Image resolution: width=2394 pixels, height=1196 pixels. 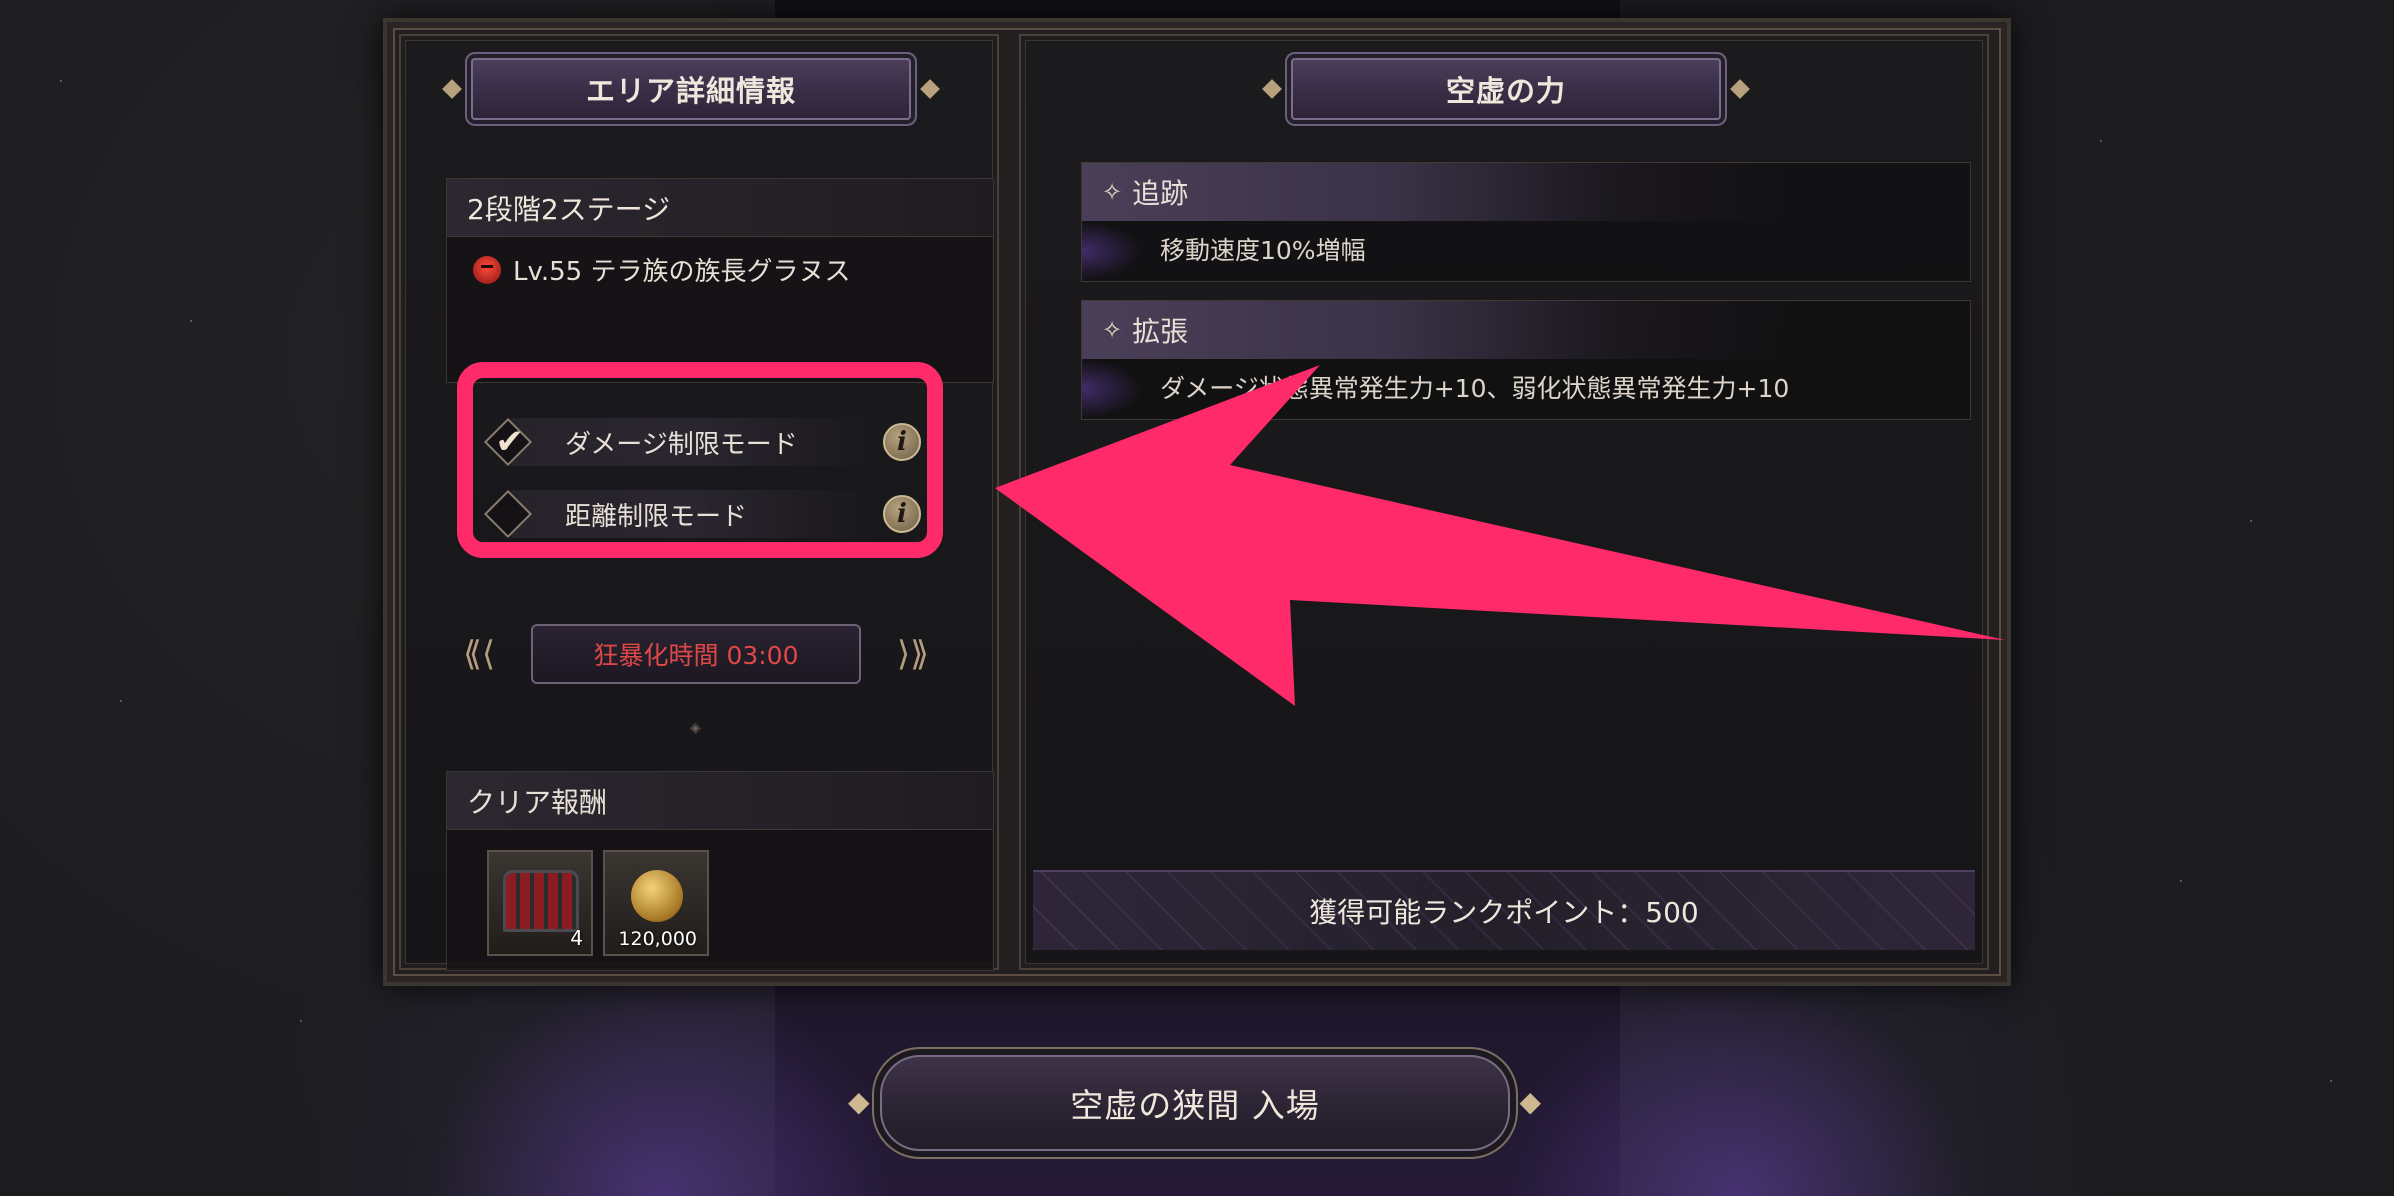 I want to click on boss-row: Lv.55 テラ族の族長グラヌス, so click(x=720, y=262).